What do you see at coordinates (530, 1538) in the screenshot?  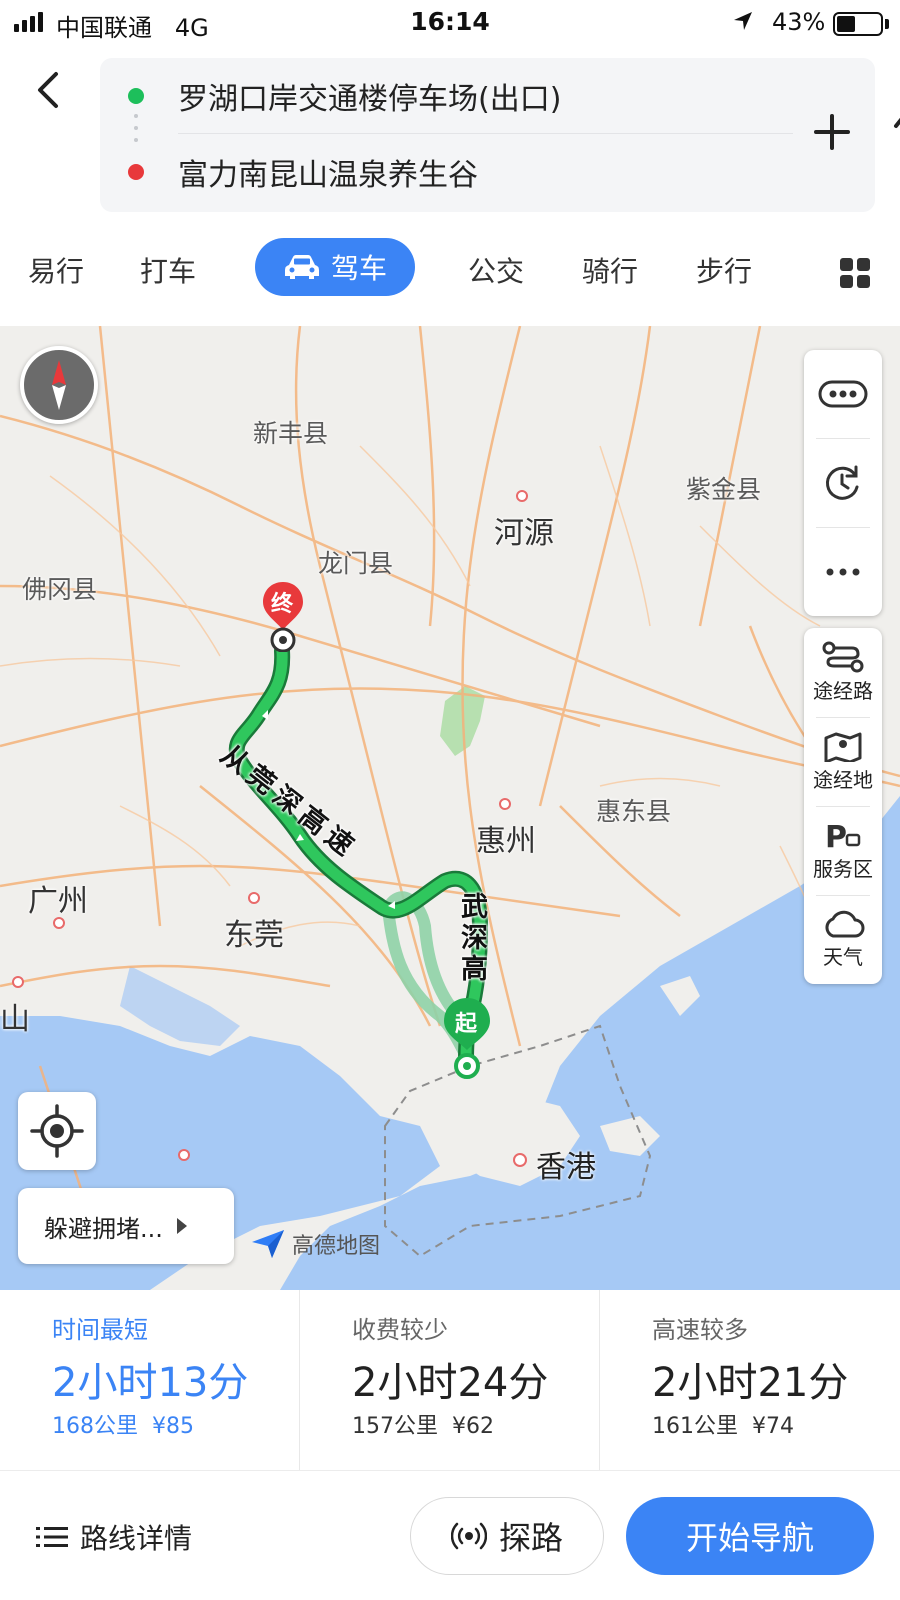 I see `explore-route-label: 探路` at bounding box center [530, 1538].